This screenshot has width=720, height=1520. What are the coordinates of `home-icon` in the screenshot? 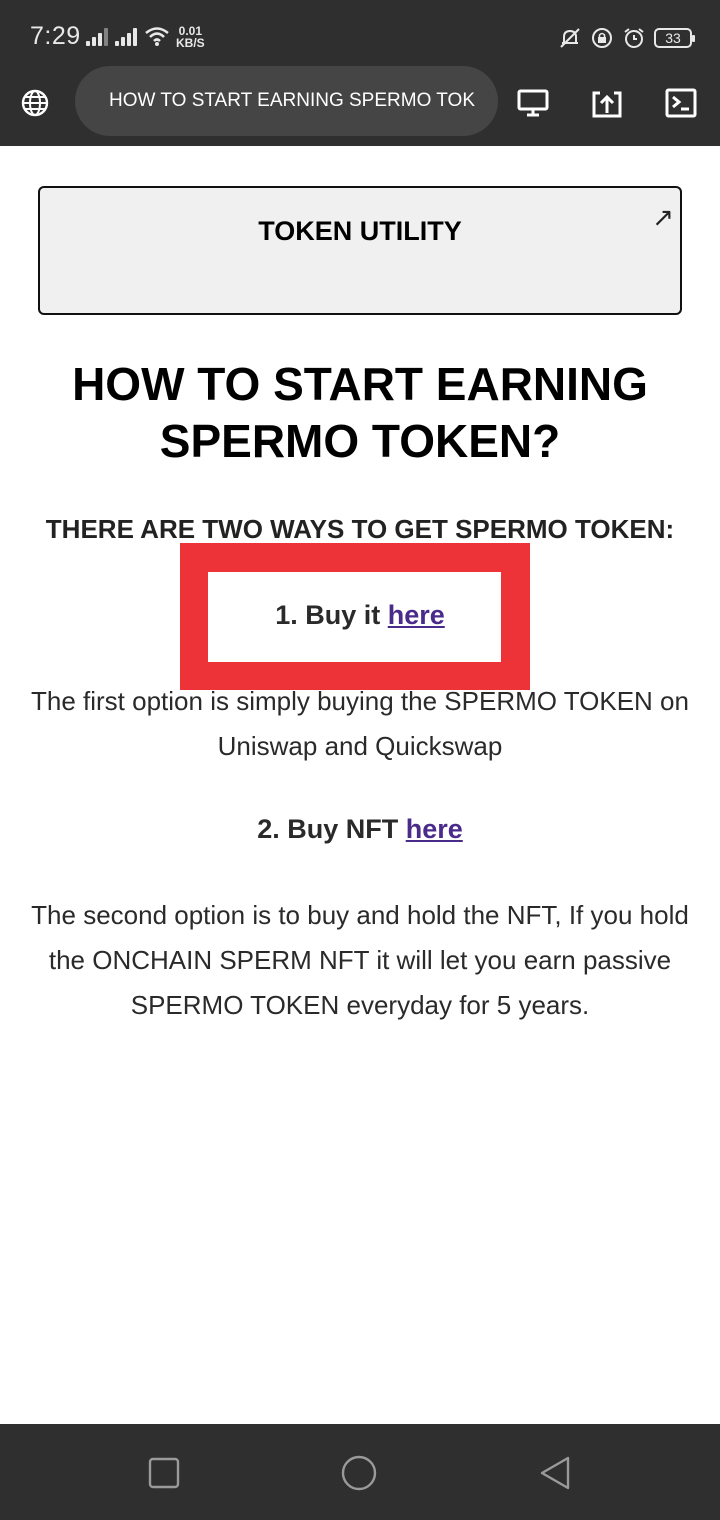 It's located at (359, 1473).